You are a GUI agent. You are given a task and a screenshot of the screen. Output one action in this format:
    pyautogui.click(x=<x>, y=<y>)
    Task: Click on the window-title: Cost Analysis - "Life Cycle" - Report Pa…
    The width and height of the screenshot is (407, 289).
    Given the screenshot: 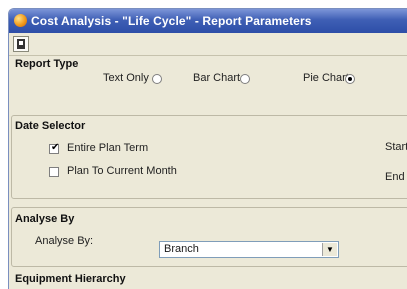 What is the action you would take?
    pyautogui.click(x=171, y=21)
    